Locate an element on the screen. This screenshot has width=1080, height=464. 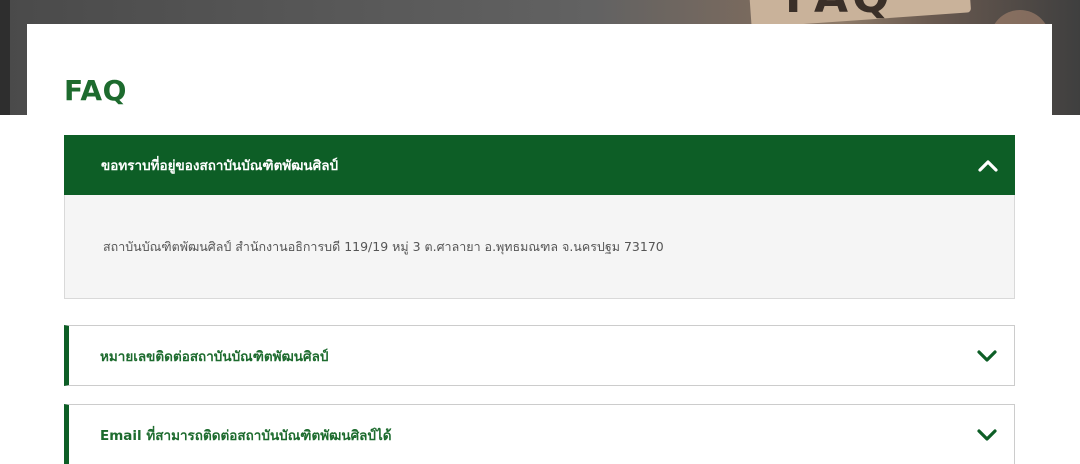
page-title: FAQ is located at coordinates (95, 90).